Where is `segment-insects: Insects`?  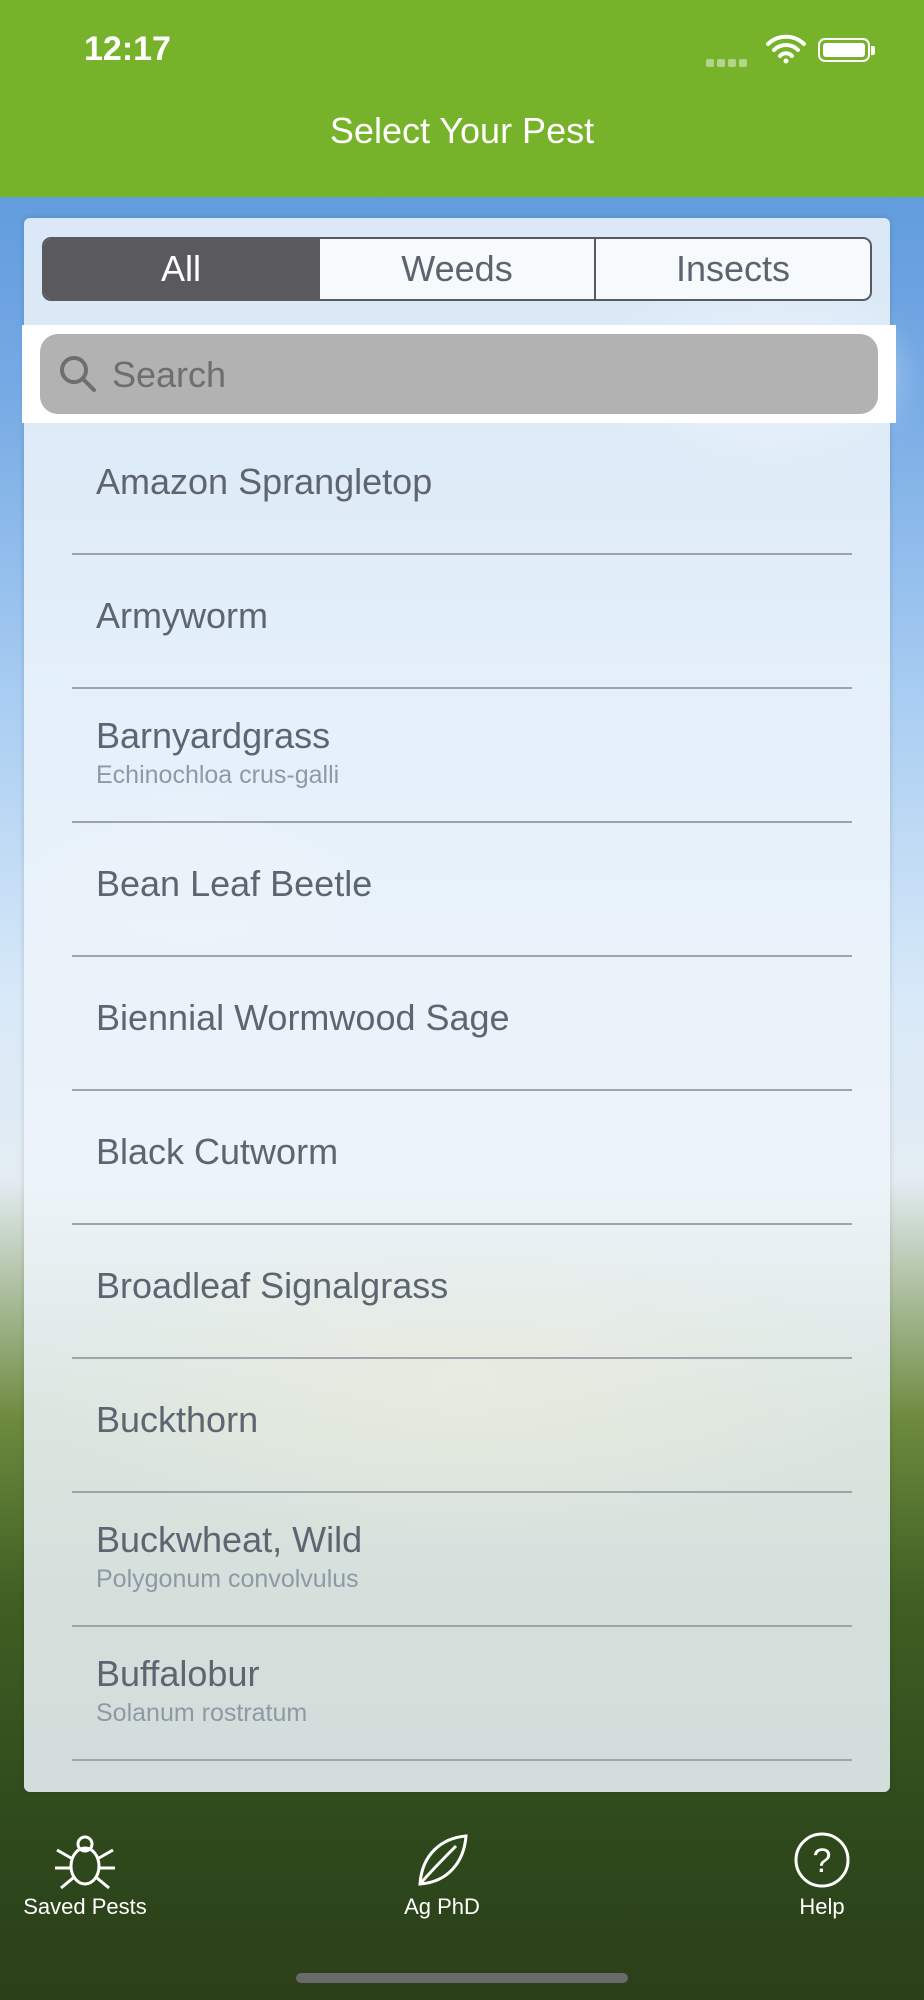 segment-insects: Insects is located at coordinates (732, 269).